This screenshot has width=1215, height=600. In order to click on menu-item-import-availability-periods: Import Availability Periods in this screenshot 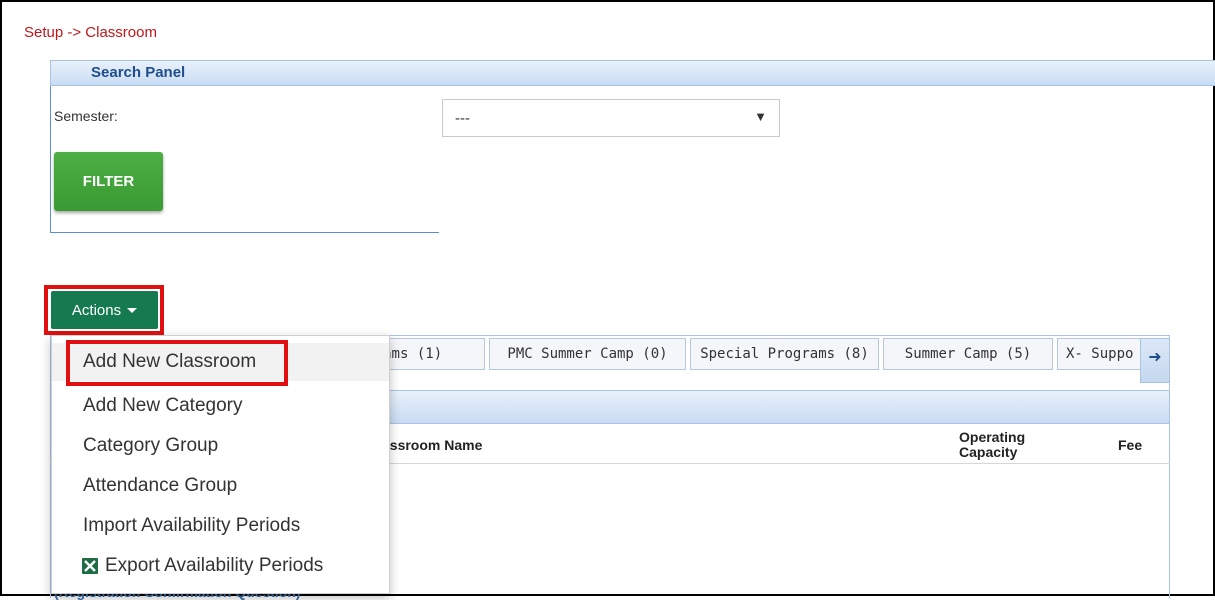, I will do `click(220, 526)`.